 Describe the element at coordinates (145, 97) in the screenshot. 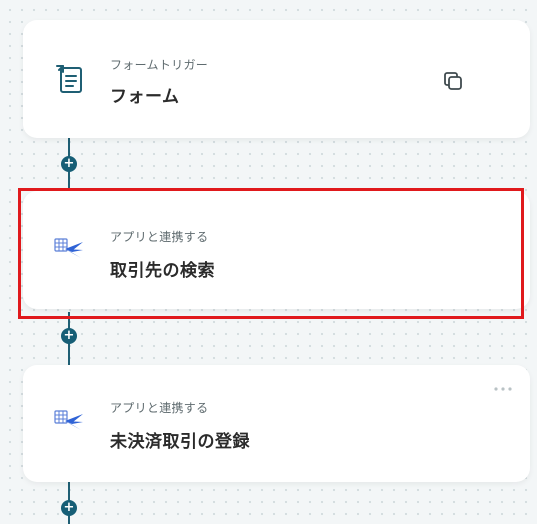

I see `step-title: フォーム` at that location.